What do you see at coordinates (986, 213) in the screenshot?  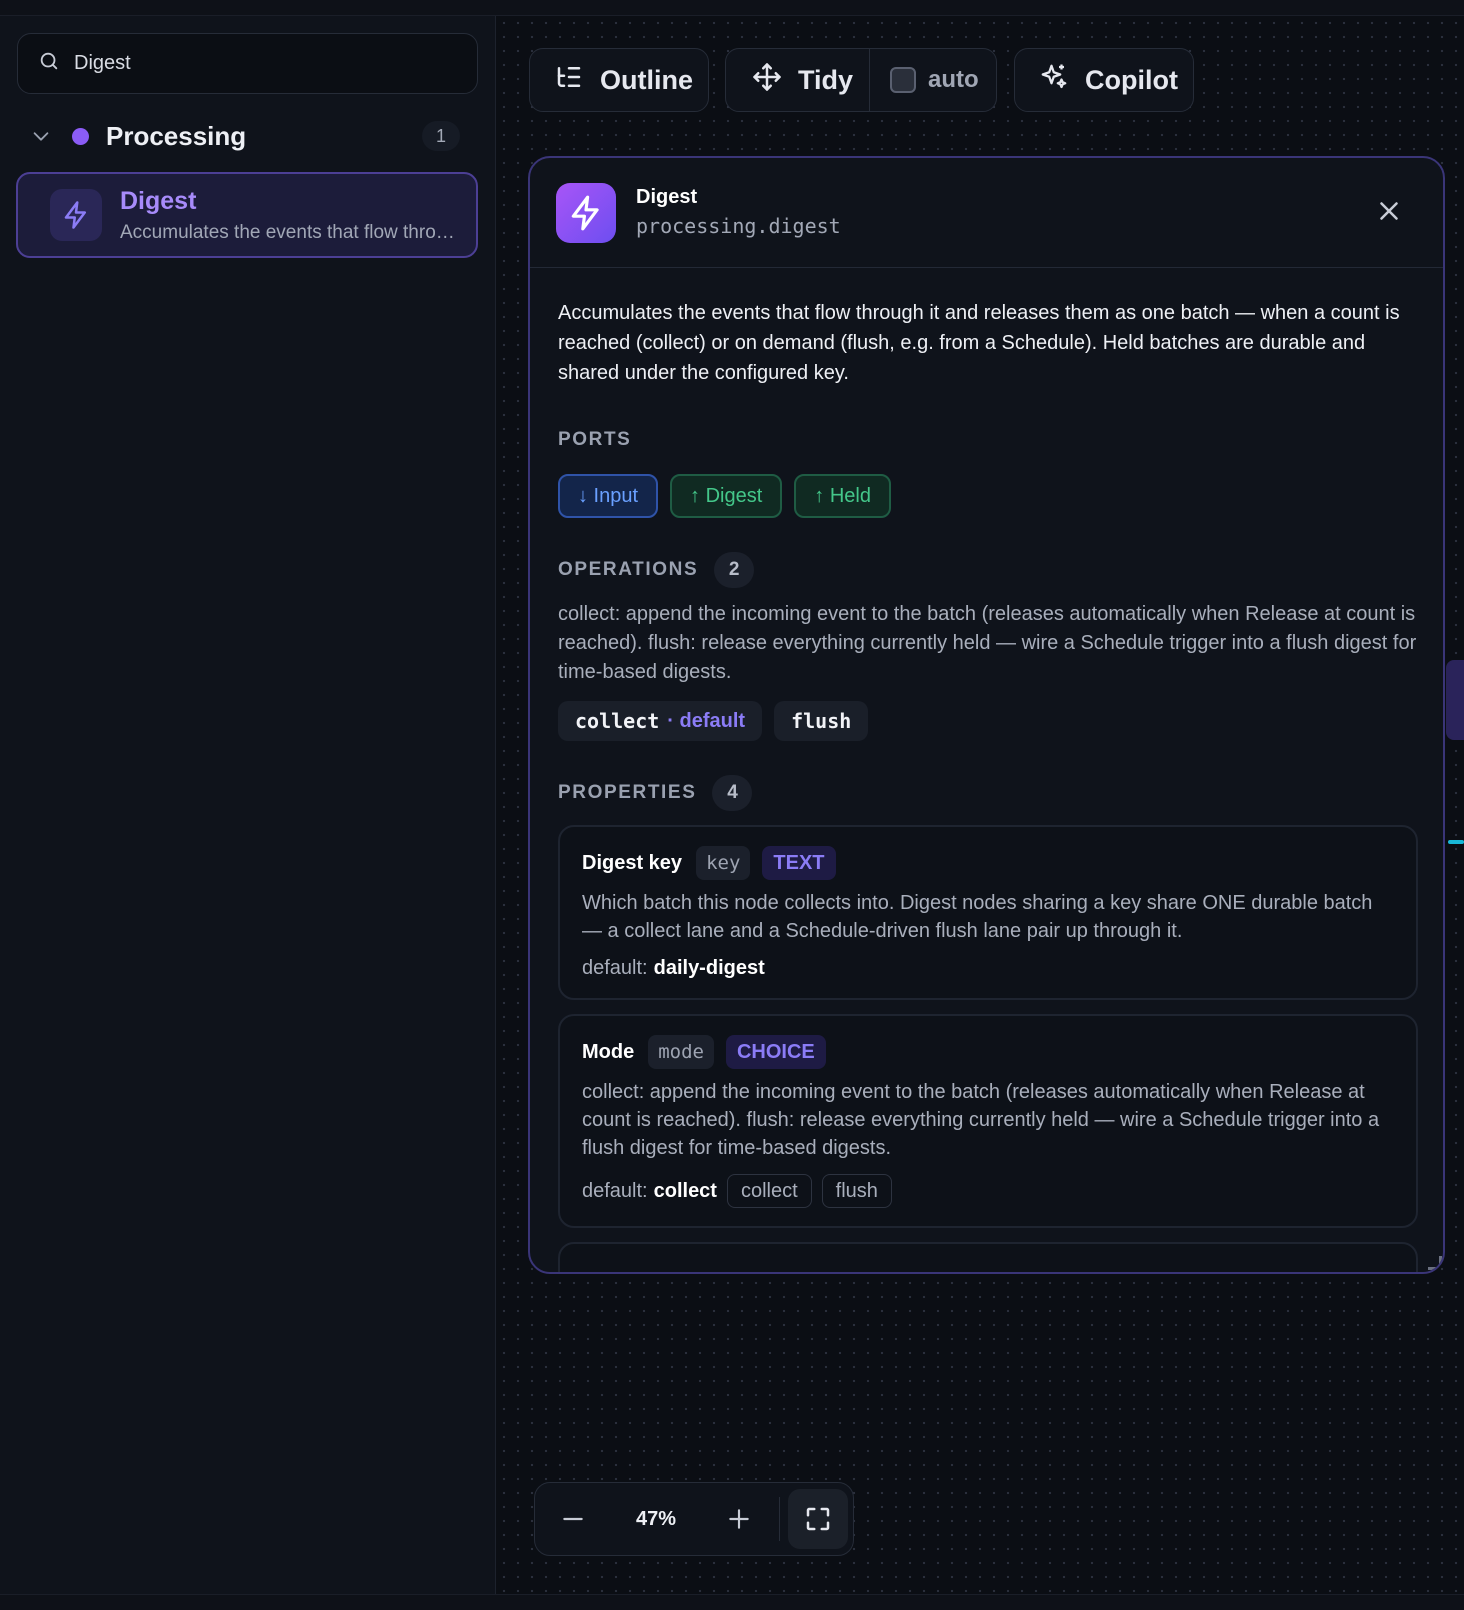 I see `panel-header: Digest processing.digest` at bounding box center [986, 213].